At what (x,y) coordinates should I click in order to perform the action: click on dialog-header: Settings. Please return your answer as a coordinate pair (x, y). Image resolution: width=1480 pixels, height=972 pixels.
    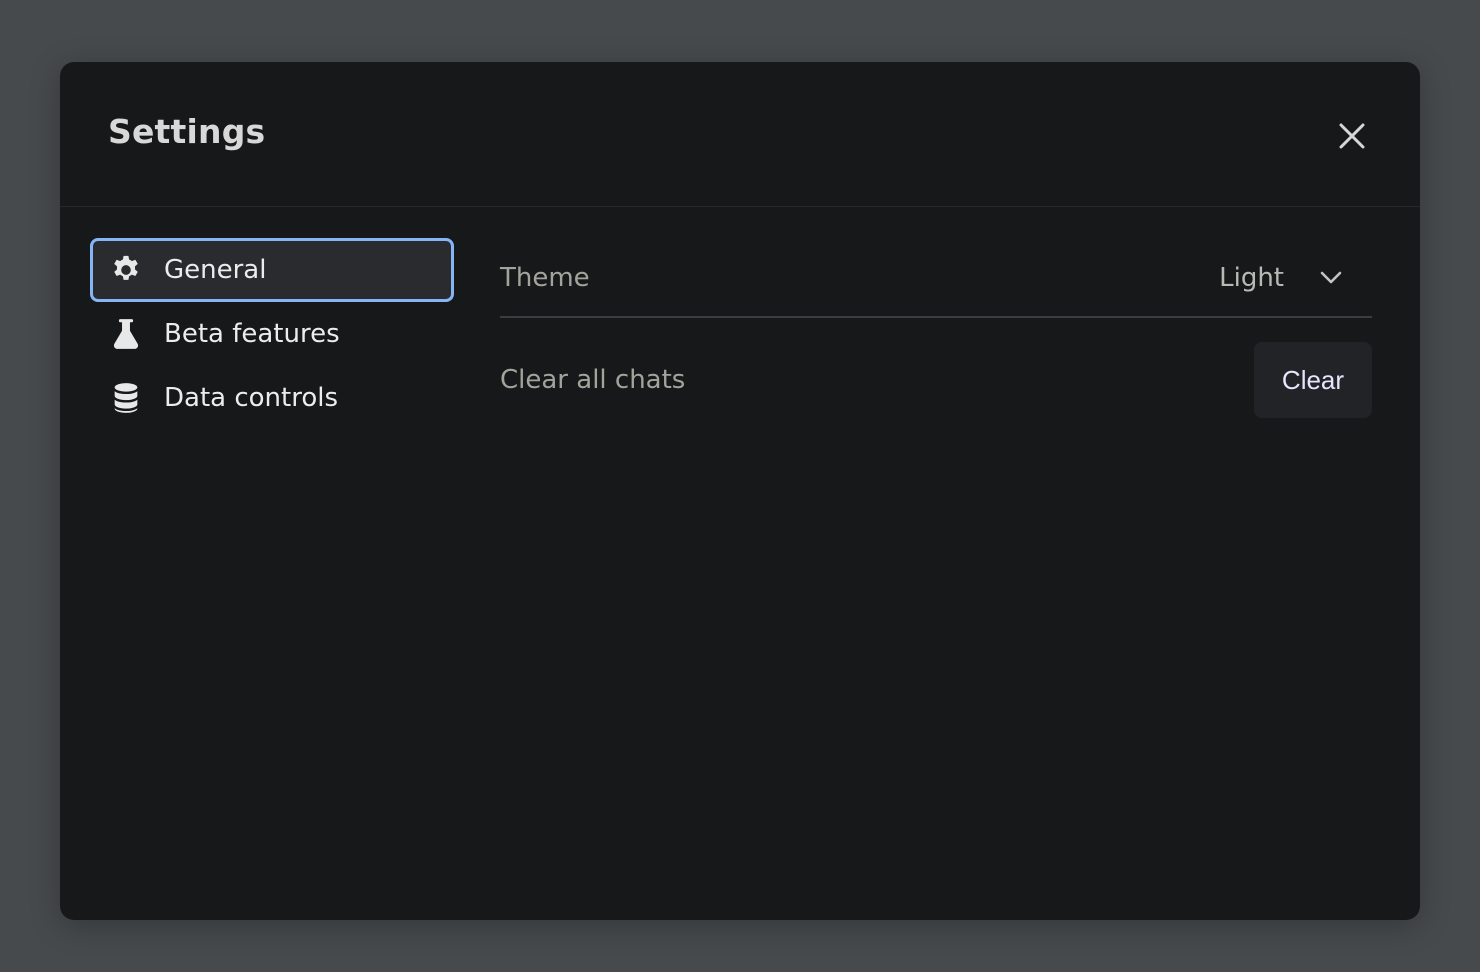
    Looking at the image, I should click on (740, 134).